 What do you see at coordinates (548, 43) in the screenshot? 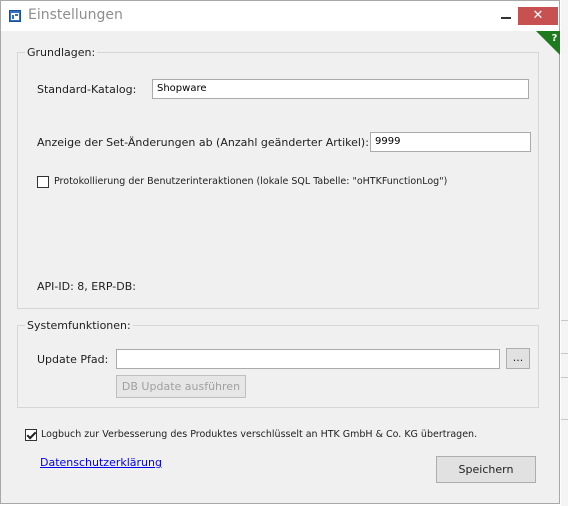
I see `help-icon: ?` at bounding box center [548, 43].